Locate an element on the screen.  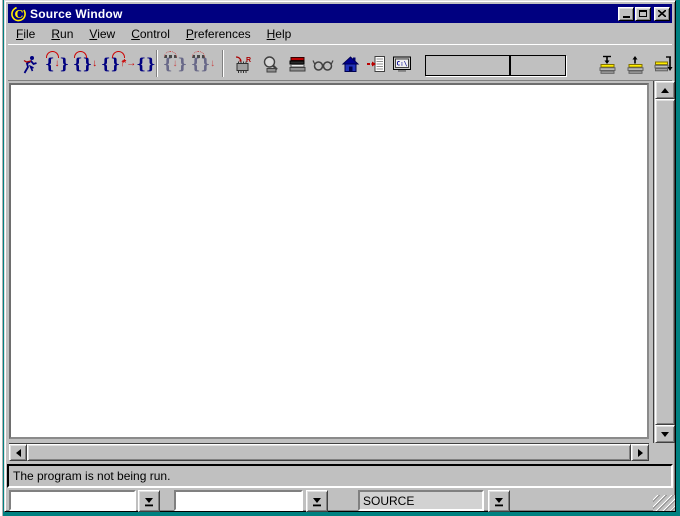
registers-button: R is located at coordinates (243, 64).